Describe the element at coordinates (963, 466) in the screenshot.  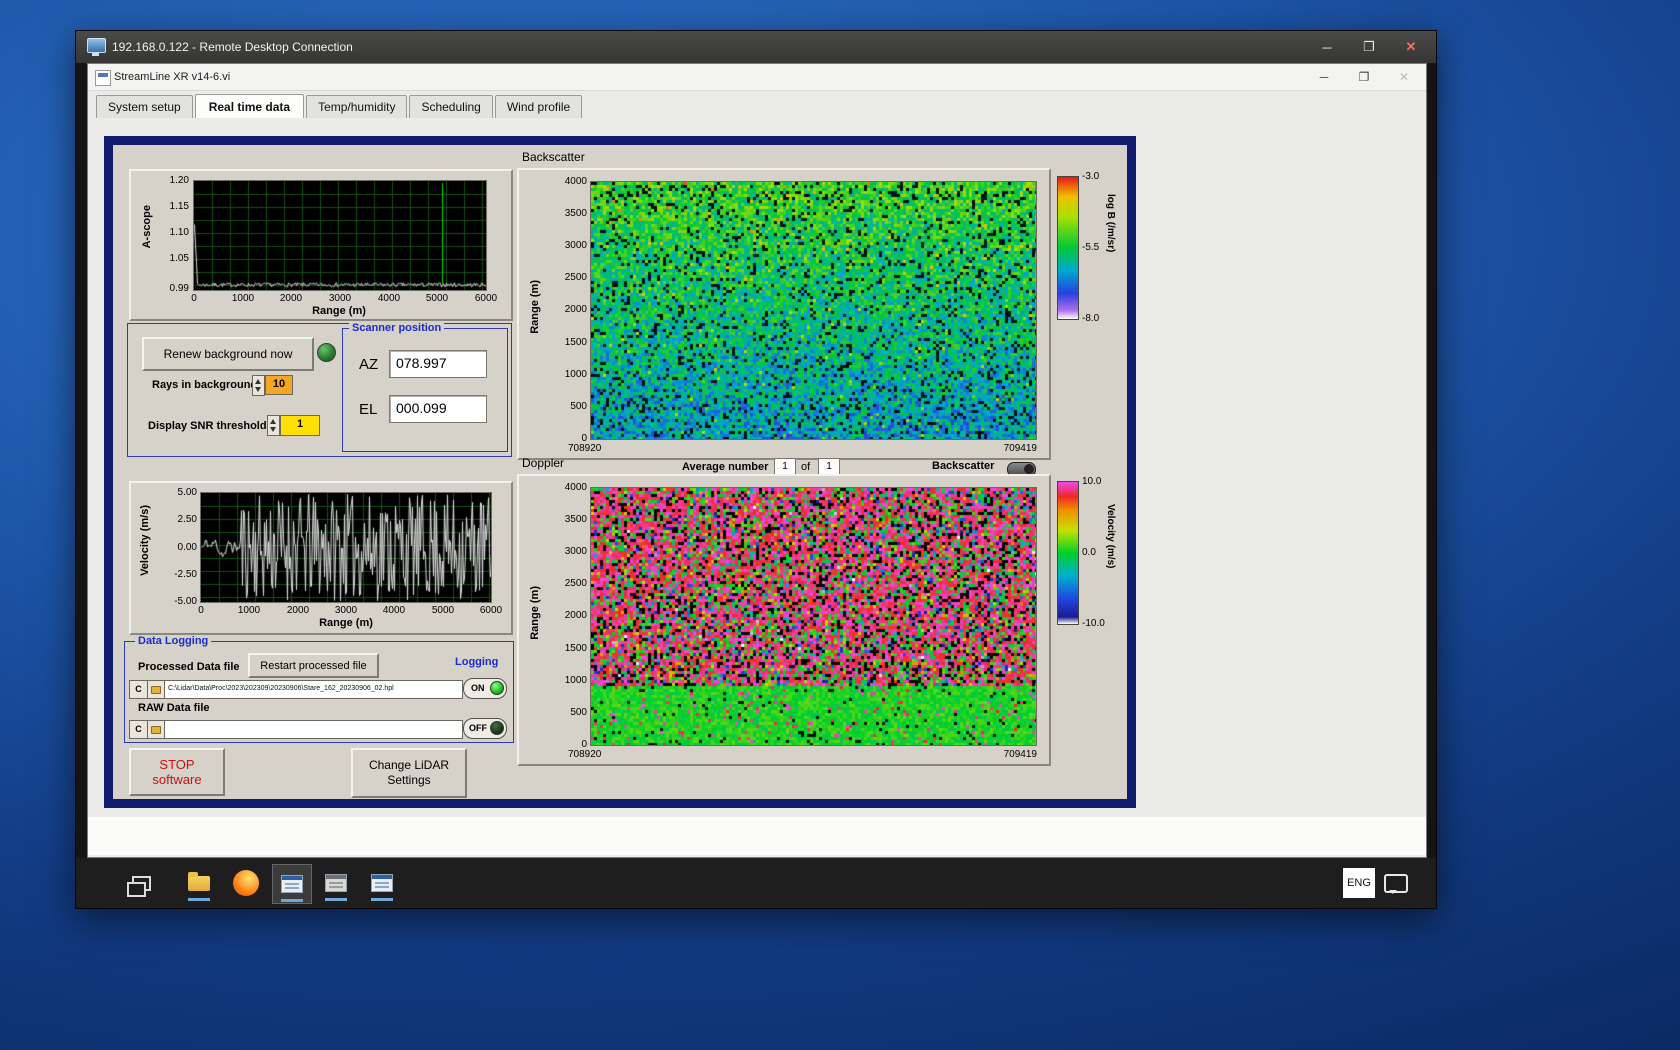
I see `backscatter-toggle-label: Backscatter` at that location.